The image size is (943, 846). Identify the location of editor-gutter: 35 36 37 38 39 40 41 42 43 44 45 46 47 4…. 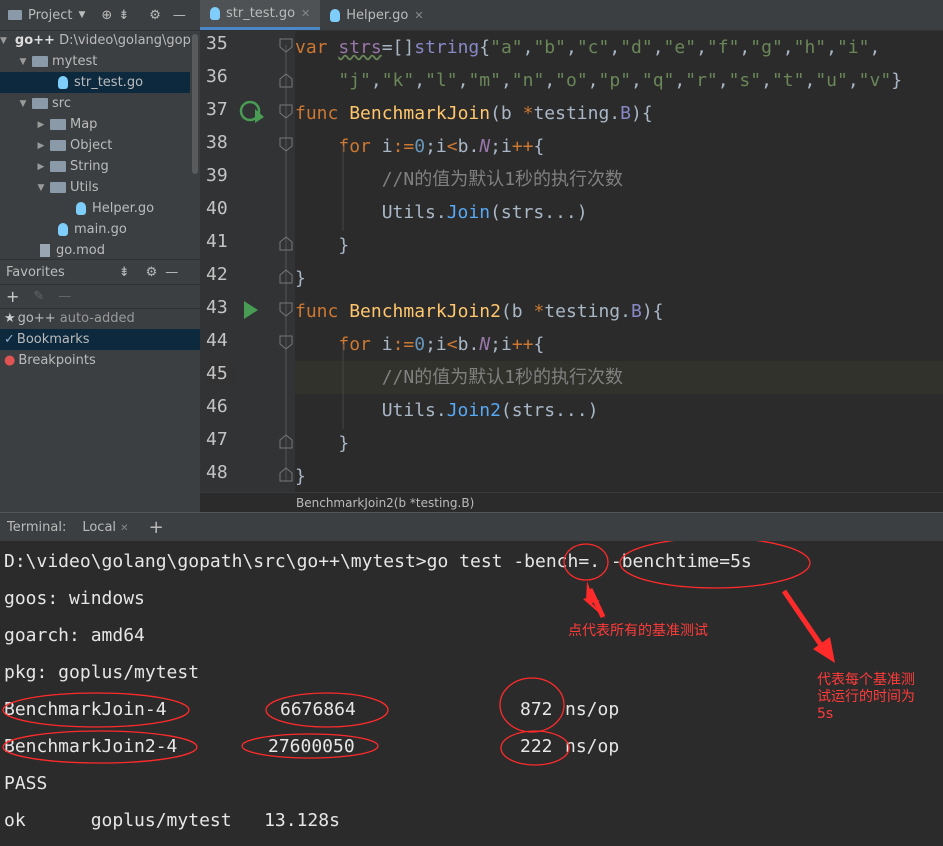
(247, 261).